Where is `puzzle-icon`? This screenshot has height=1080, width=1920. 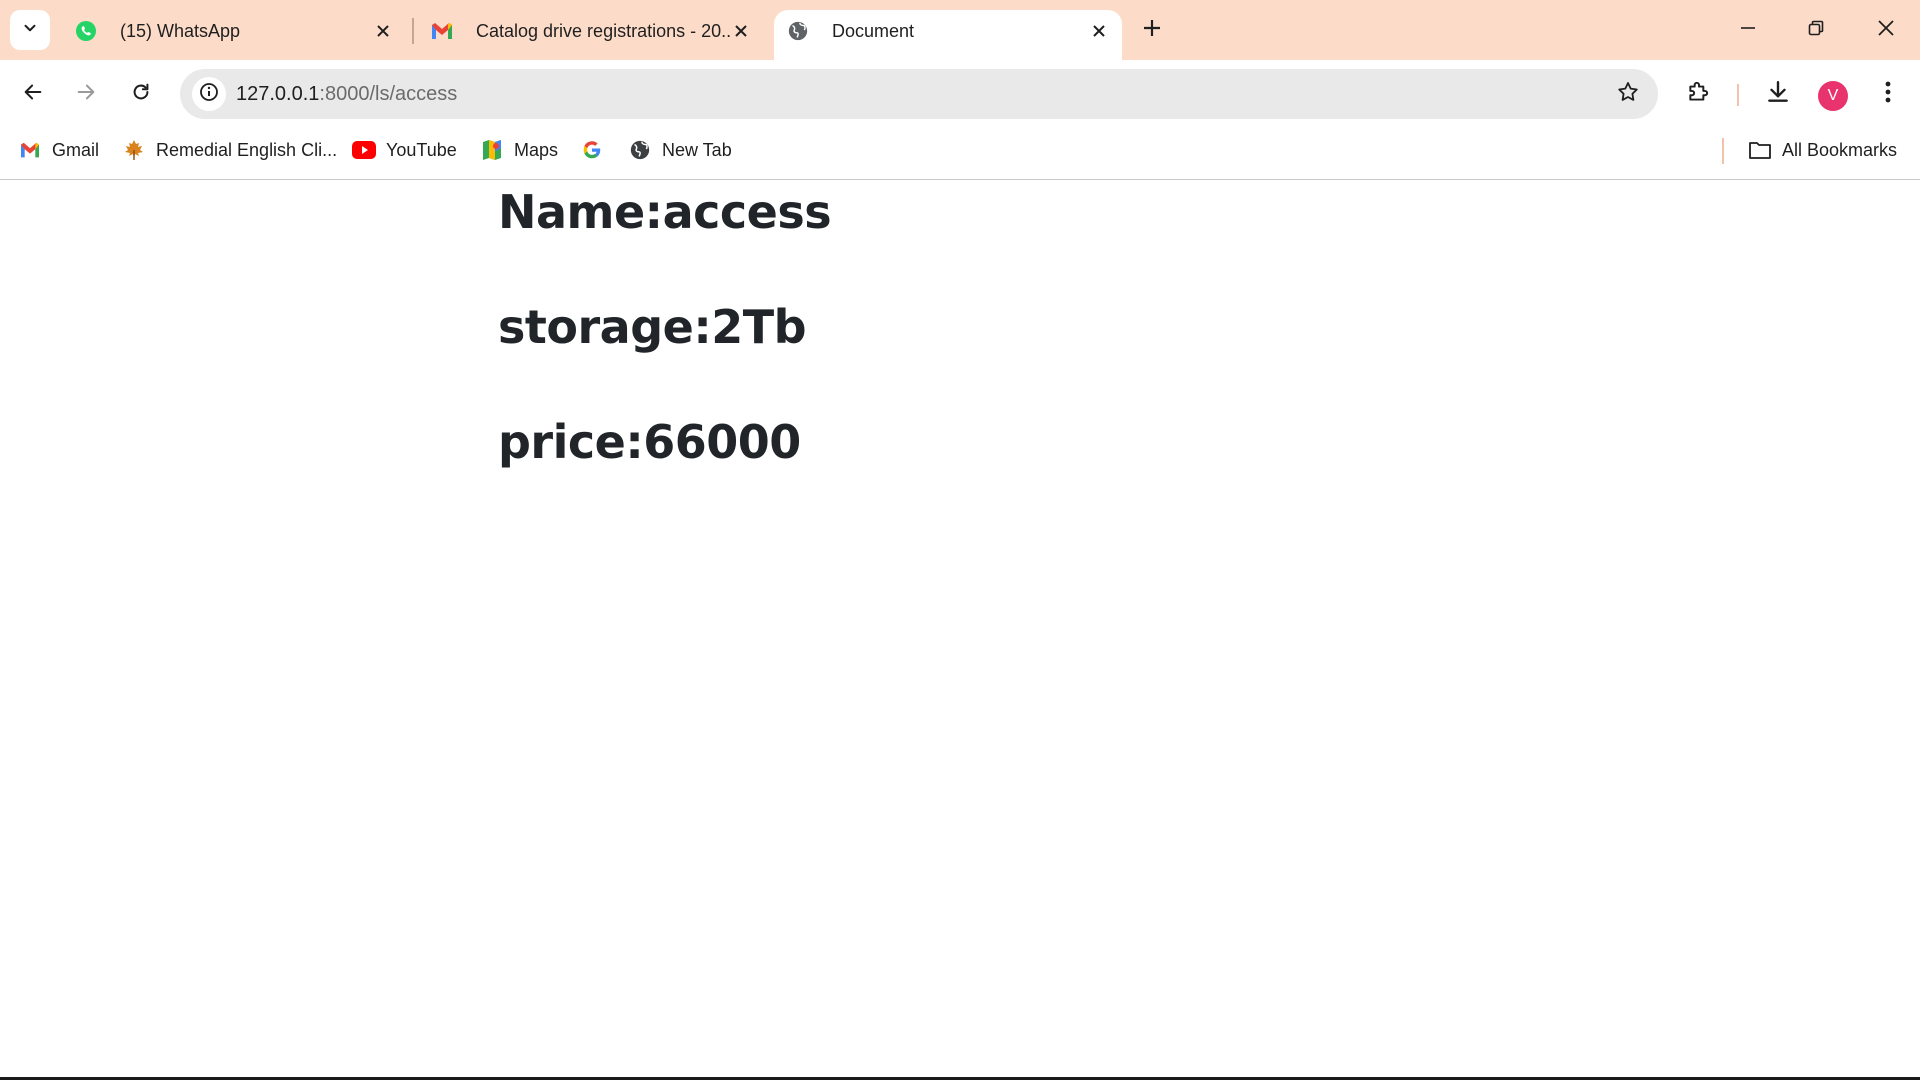 puzzle-icon is located at coordinates (1699, 94).